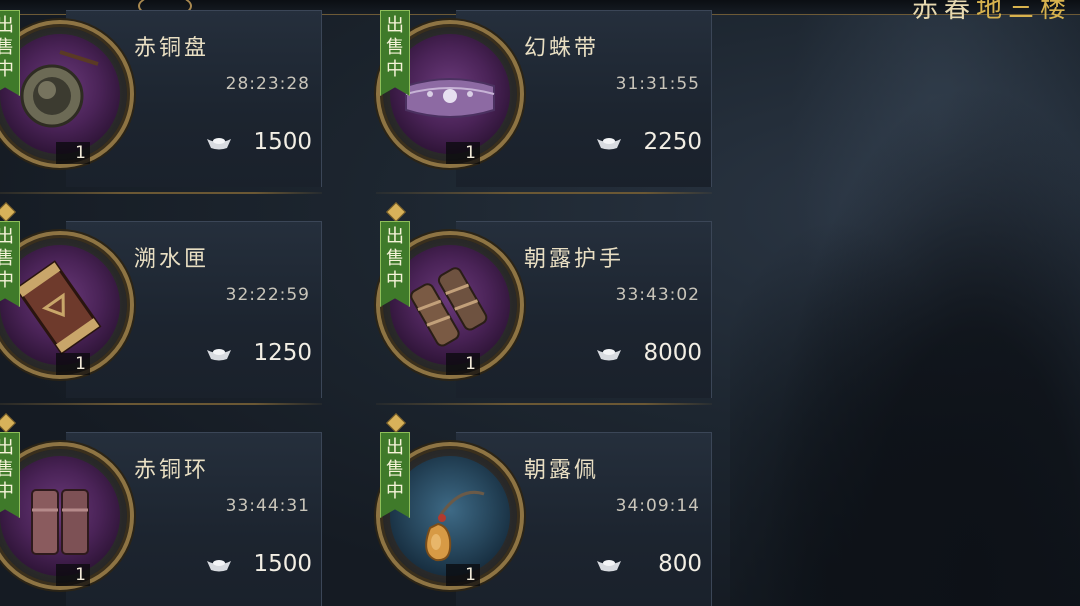  What do you see at coordinates (172, 470) in the screenshot?
I see `item-name: 赤铜环` at bounding box center [172, 470].